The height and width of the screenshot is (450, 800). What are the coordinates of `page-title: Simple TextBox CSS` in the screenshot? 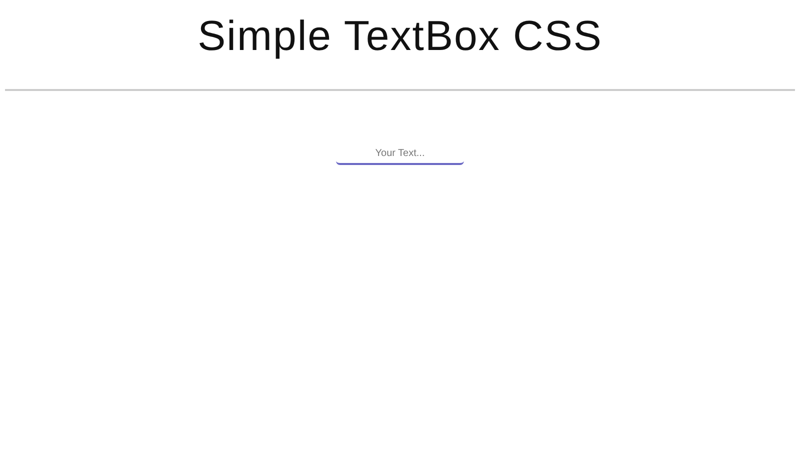 It's located at (400, 36).